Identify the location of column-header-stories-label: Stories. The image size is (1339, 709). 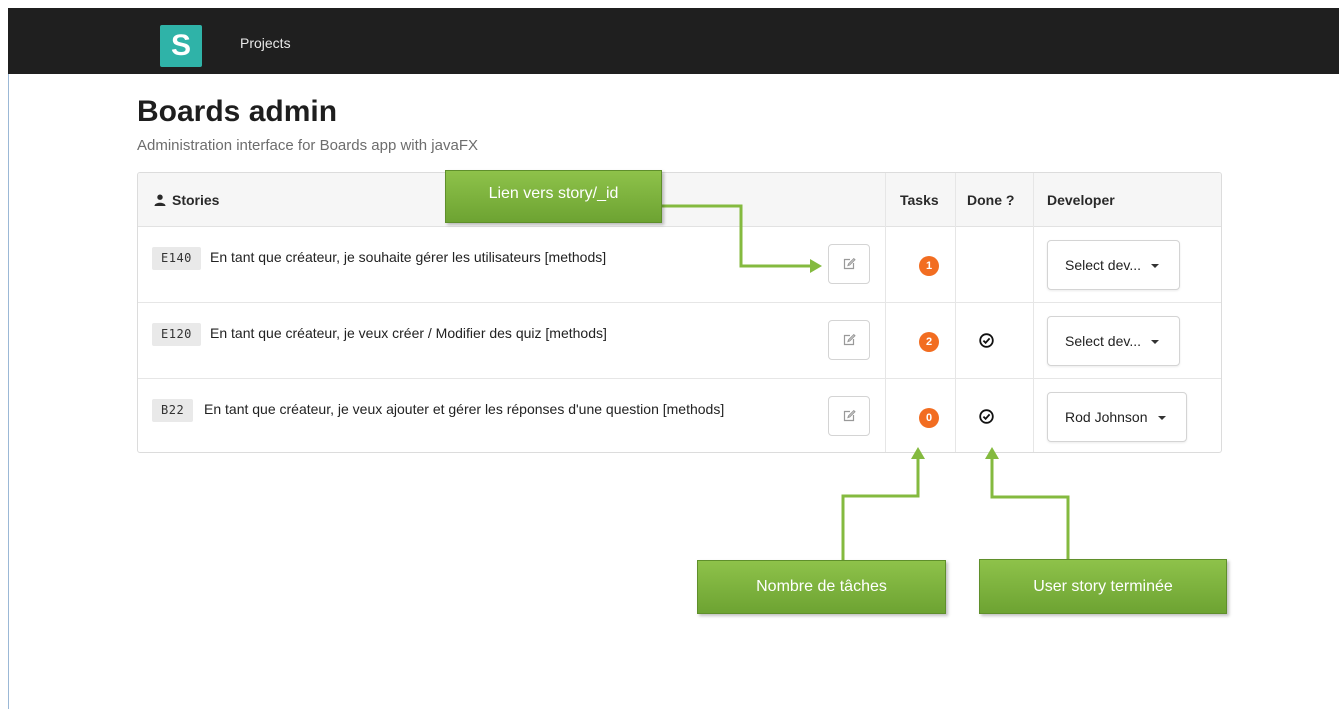
(196, 200).